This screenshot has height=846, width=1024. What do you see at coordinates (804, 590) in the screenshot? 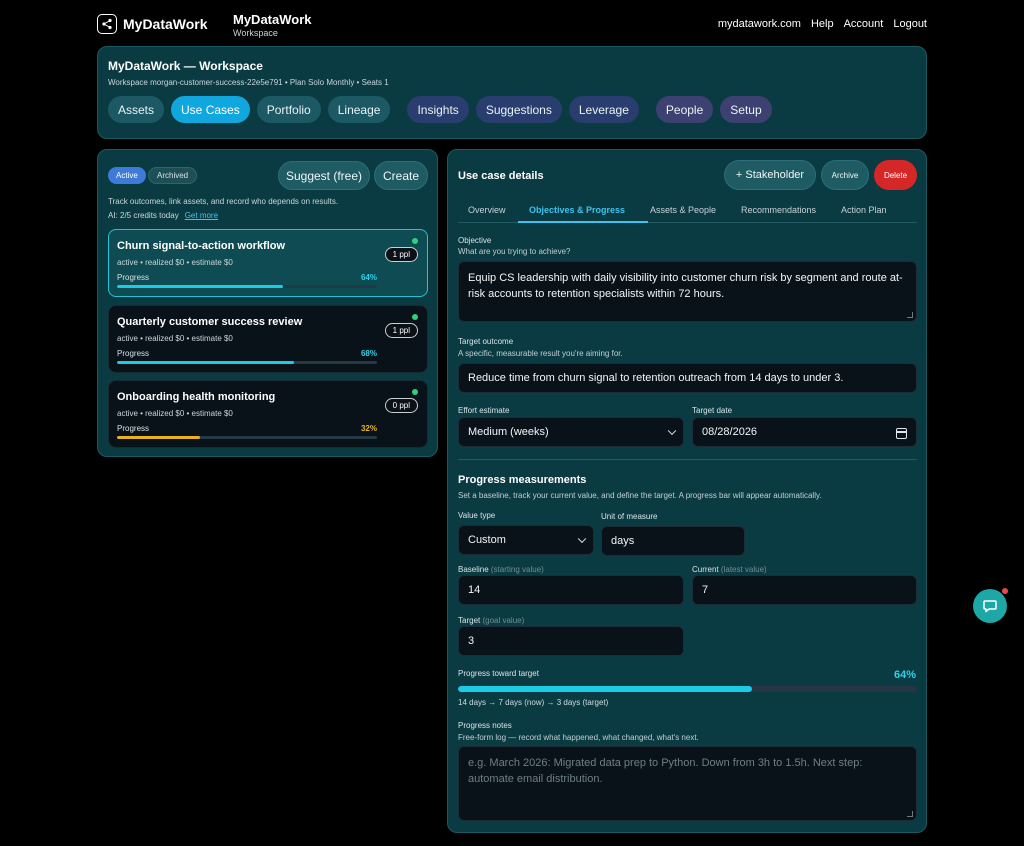
I see `current-input: 7` at bounding box center [804, 590].